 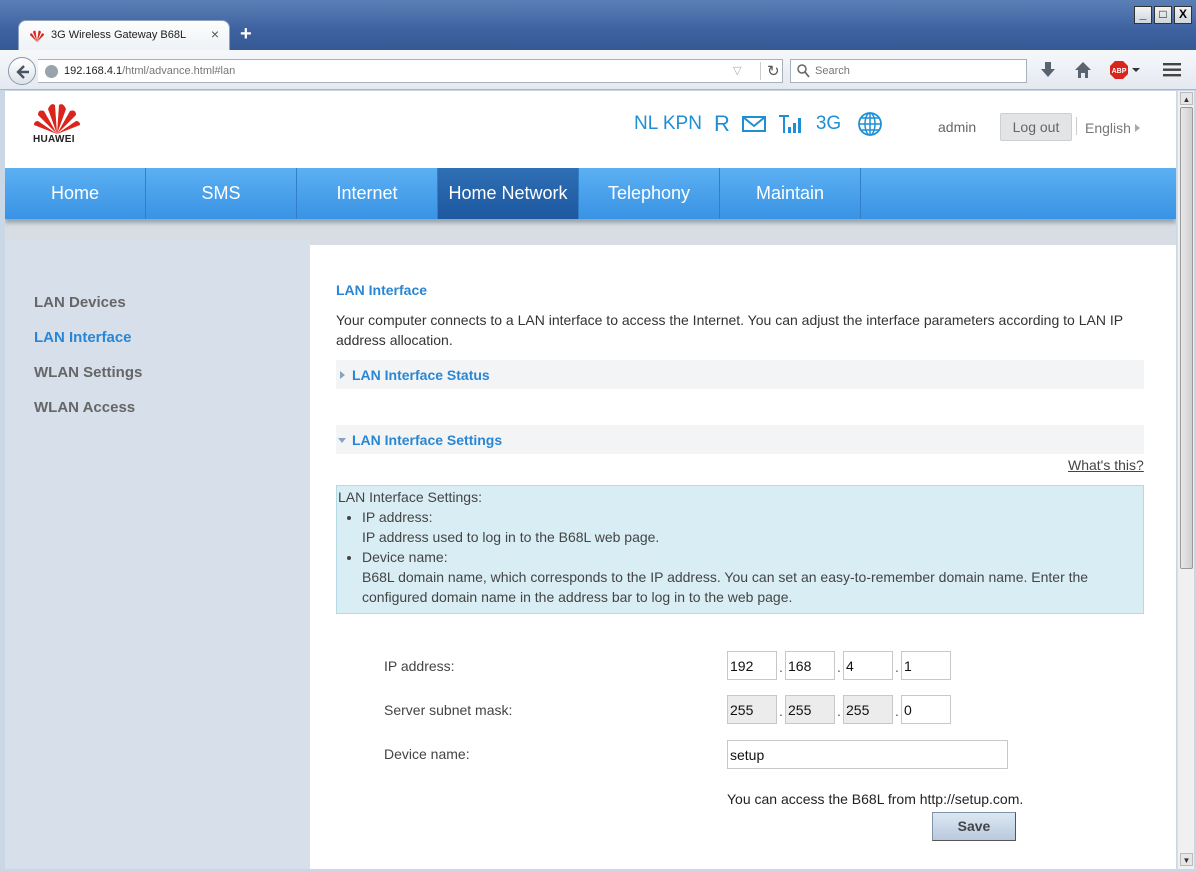 What do you see at coordinates (1108, 128) in the screenshot?
I see `language-label: English` at bounding box center [1108, 128].